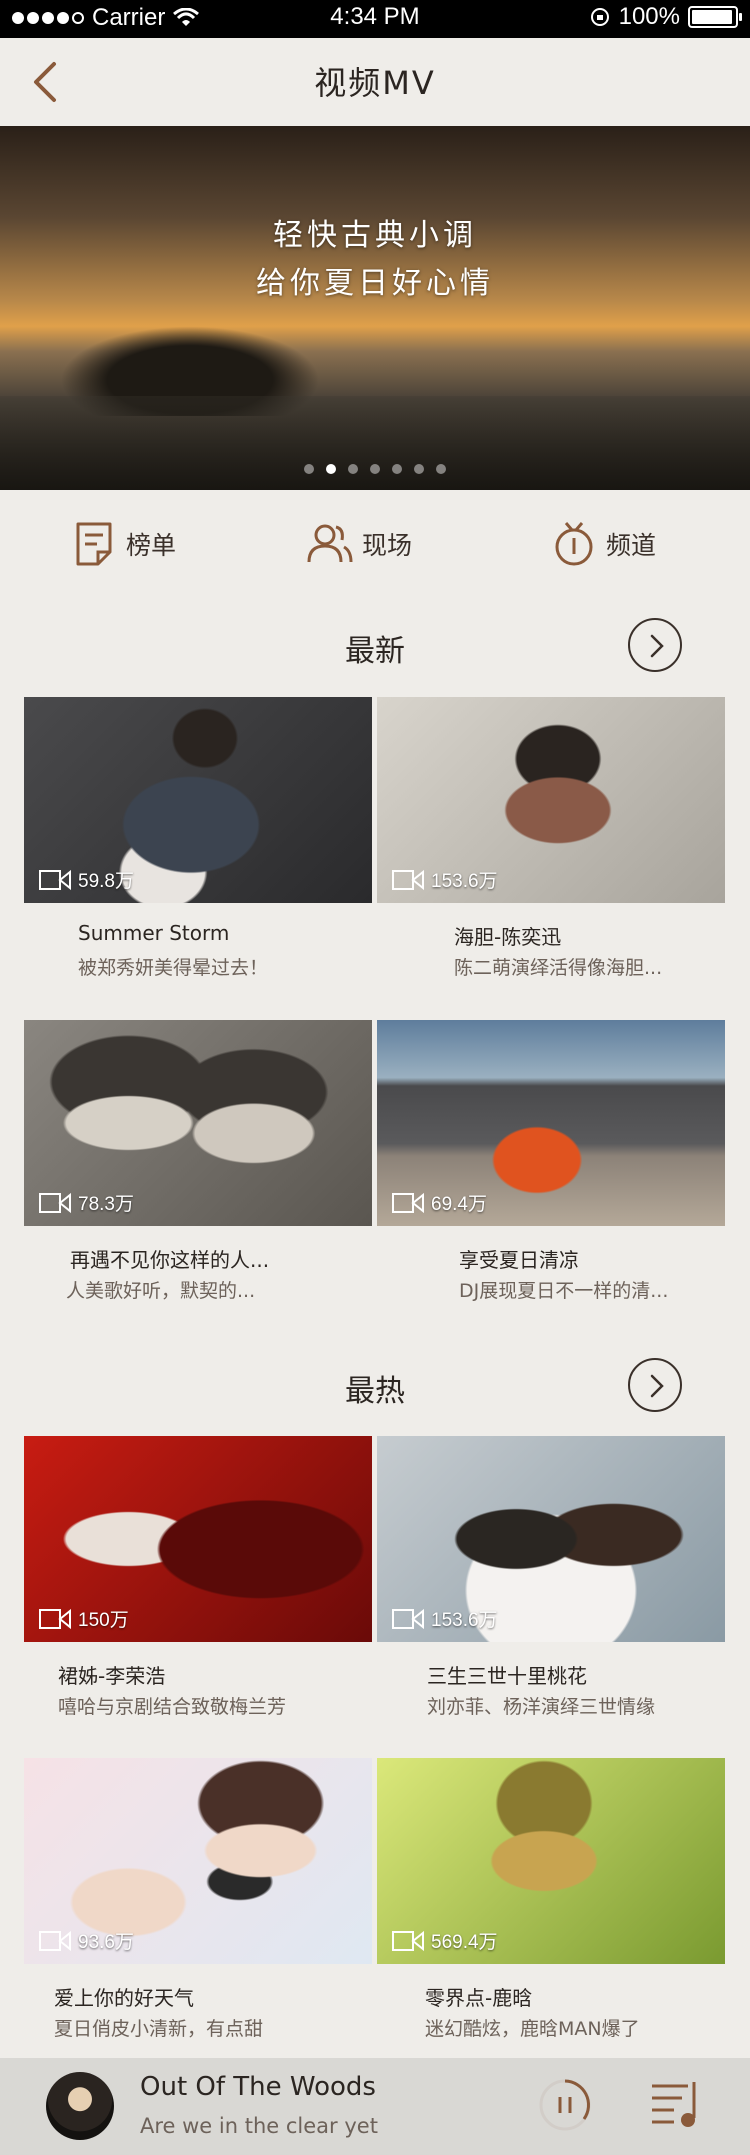 Image resolution: width=750 pixels, height=2155 pixels. Describe the element at coordinates (198, 800) in the screenshot. I see `video-thumbnail: 59.8万` at that location.